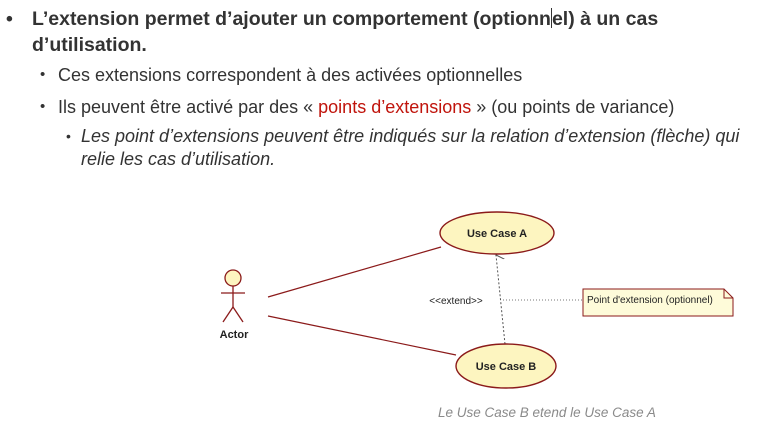 The height and width of the screenshot is (429, 760). What do you see at coordinates (234, 335) in the screenshot?
I see `actor-label: Actor` at bounding box center [234, 335].